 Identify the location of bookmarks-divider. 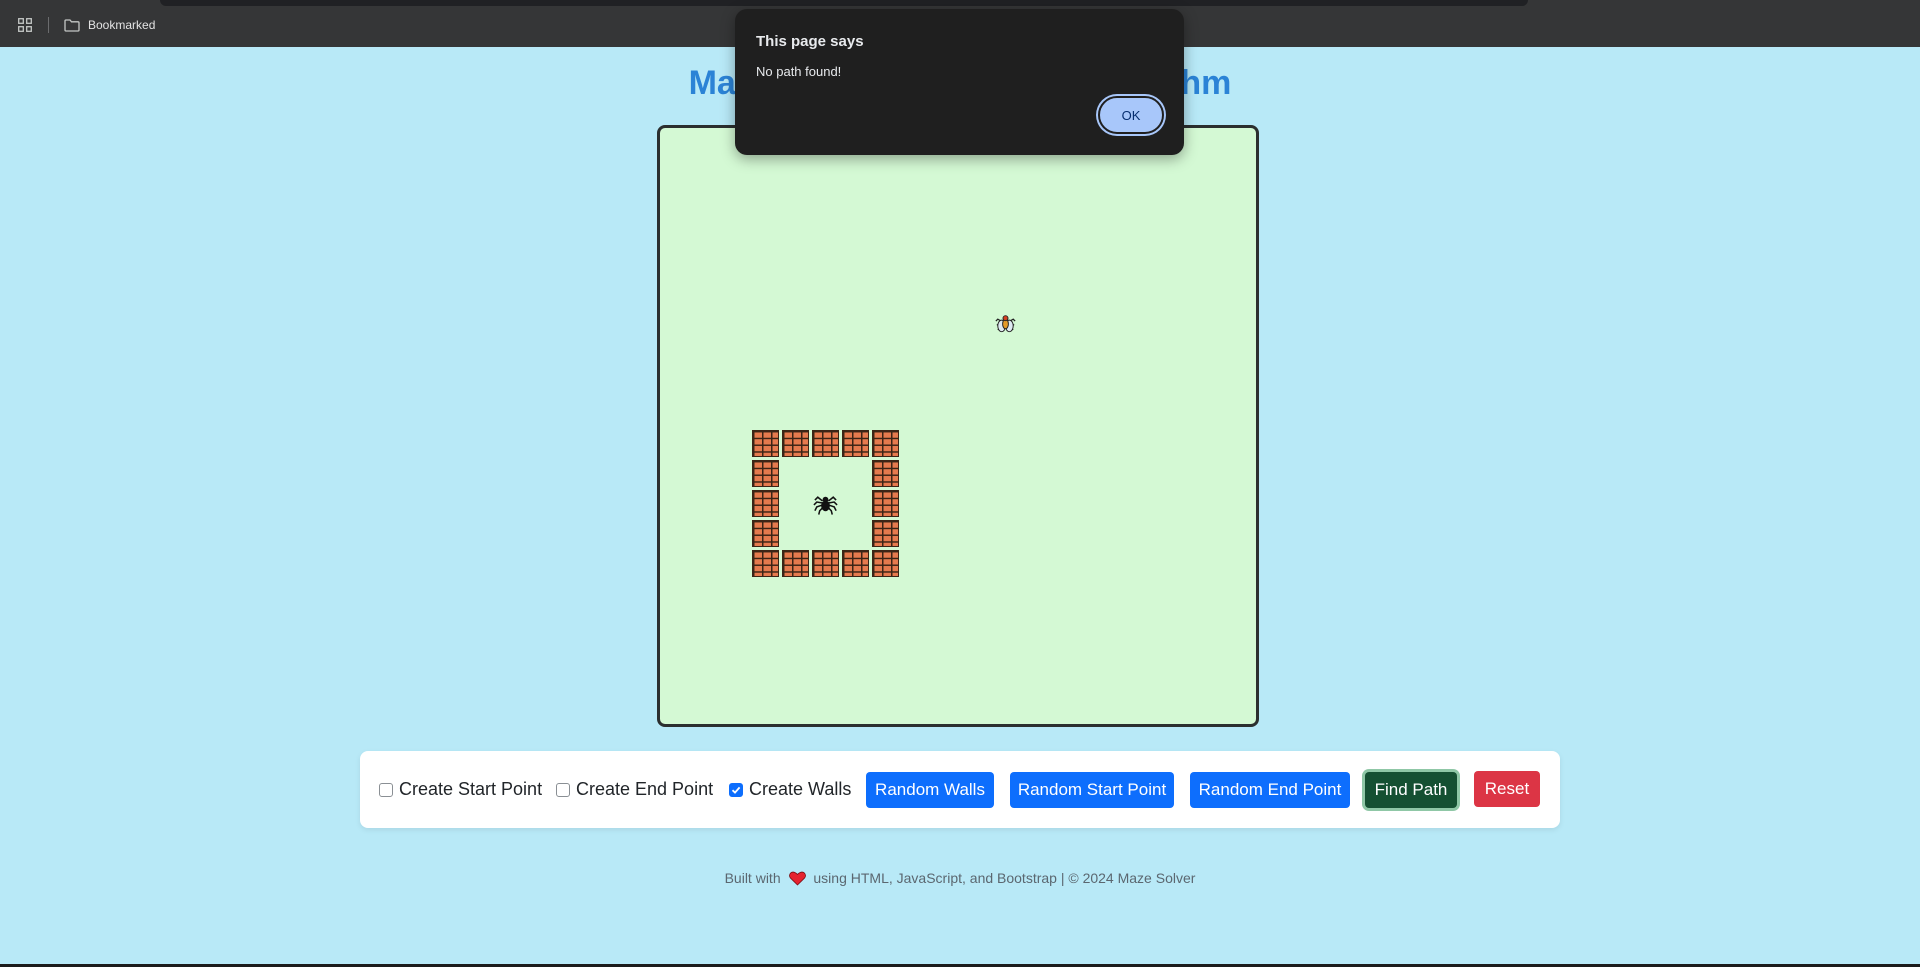
(48, 25).